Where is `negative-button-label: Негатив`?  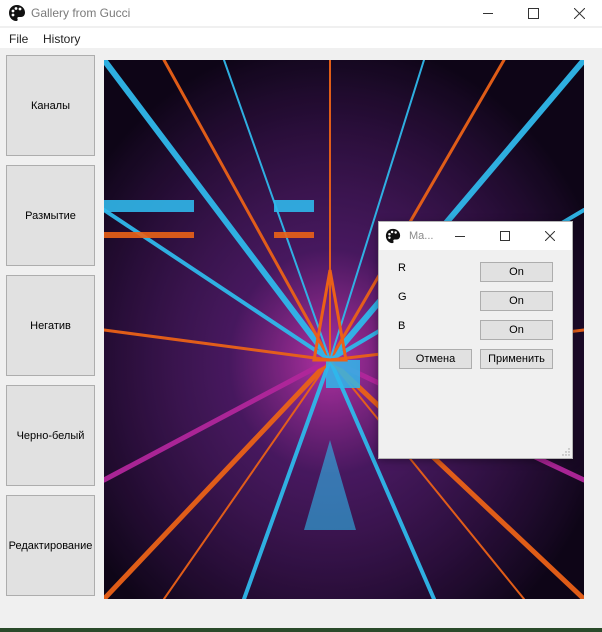
negative-button-label: Негатив is located at coordinates (50, 325).